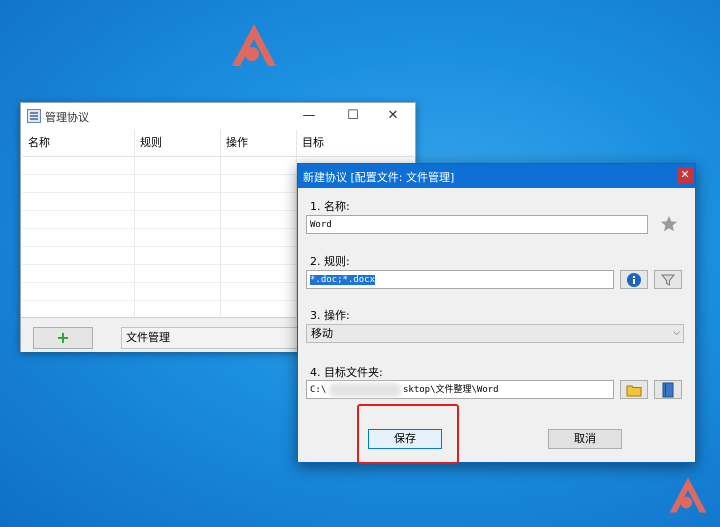 Image resolution: width=720 pixels, height=527 pixels. I want to click on blurred-path-segment, so click(365, 390).